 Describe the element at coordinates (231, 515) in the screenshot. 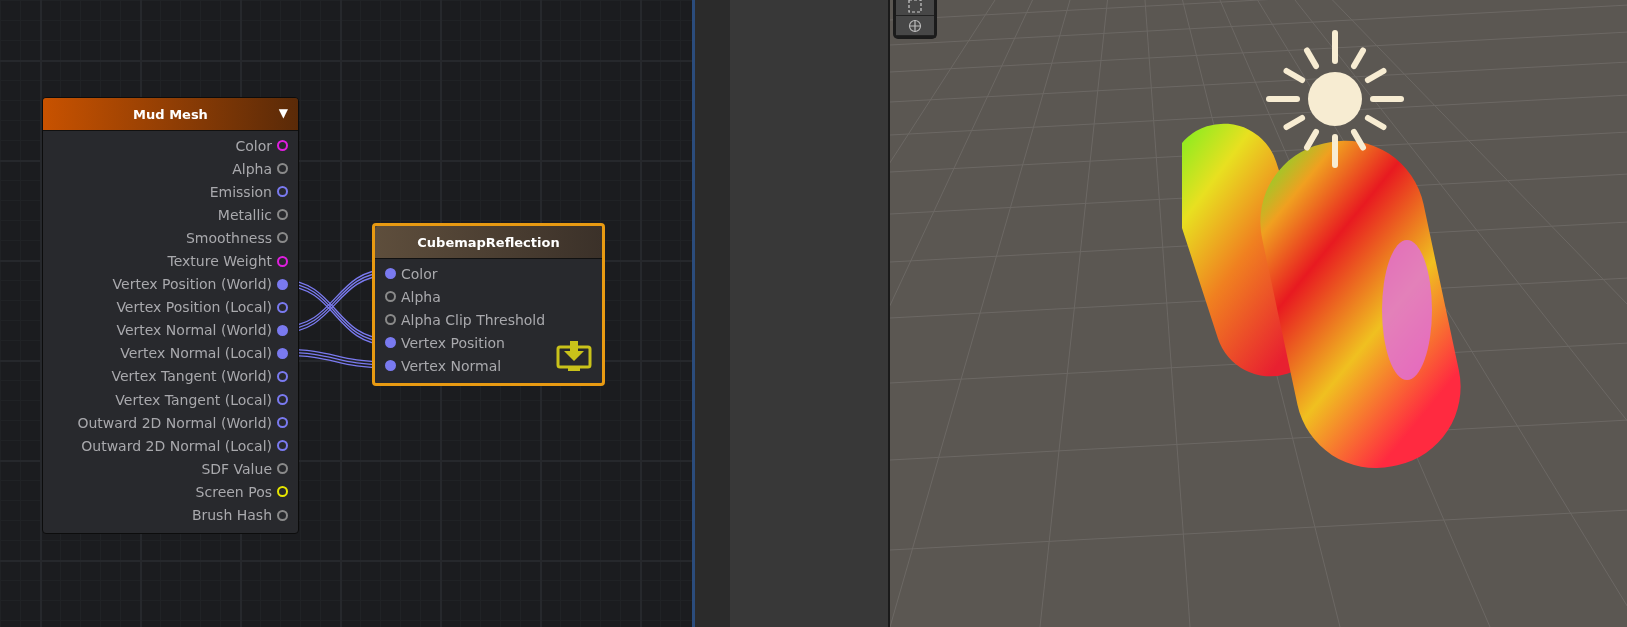

I see `port-label: Brush Hash` at that location.